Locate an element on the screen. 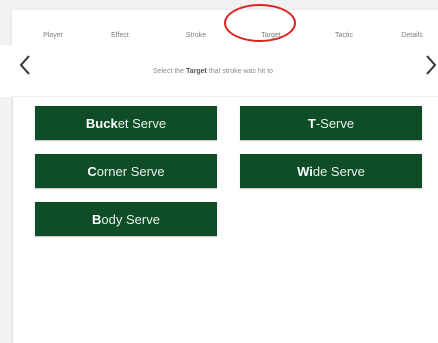 The image size is (438, 343). instruction-text: Select the Target that stroke was hit to is located at coordinates (213, 71).